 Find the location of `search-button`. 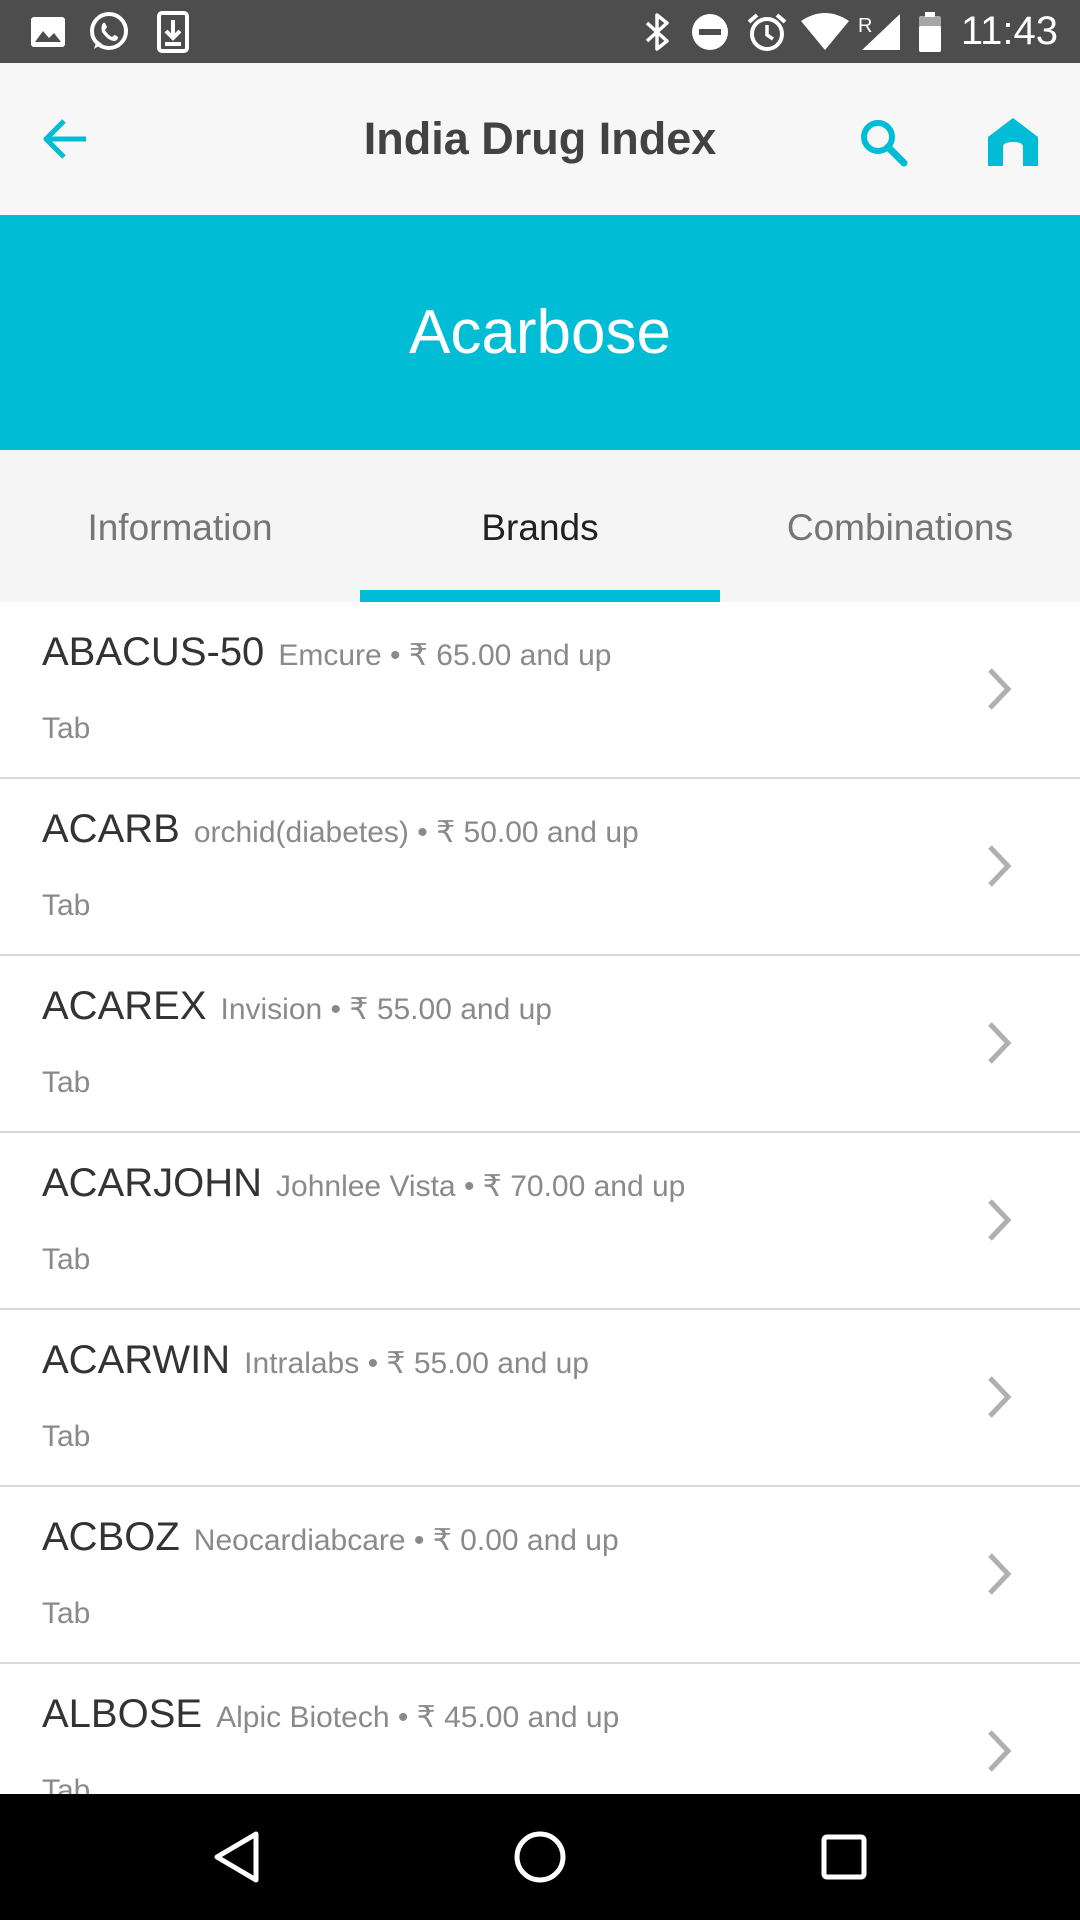

search-button is located at coordinates (883, 142).